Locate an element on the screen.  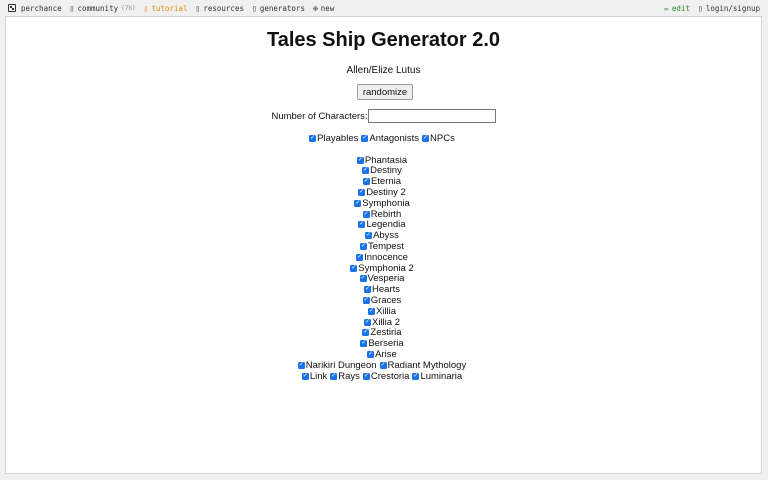
checkbox-label: Legendia is located at coordinates (386, 225).